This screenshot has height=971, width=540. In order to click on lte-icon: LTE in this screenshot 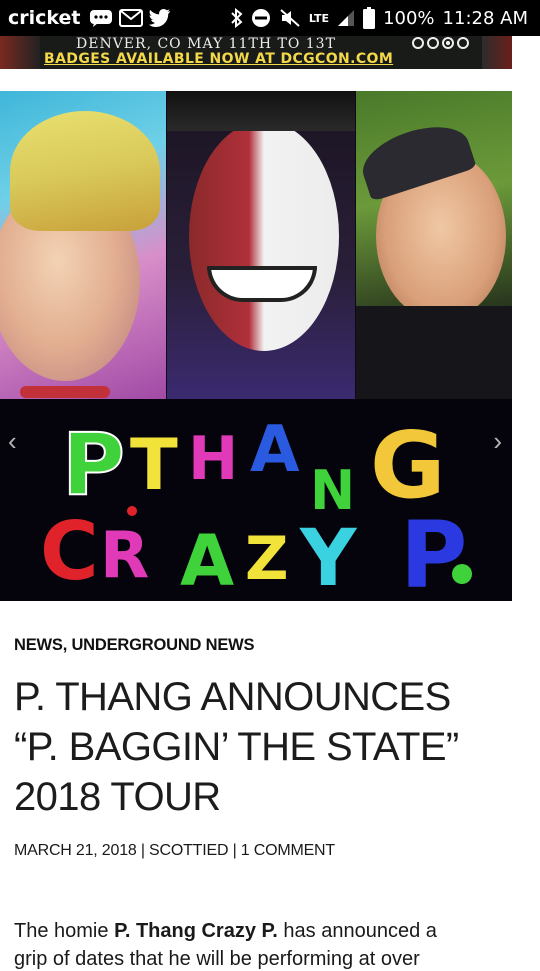, I will do `click(319, 18)`.